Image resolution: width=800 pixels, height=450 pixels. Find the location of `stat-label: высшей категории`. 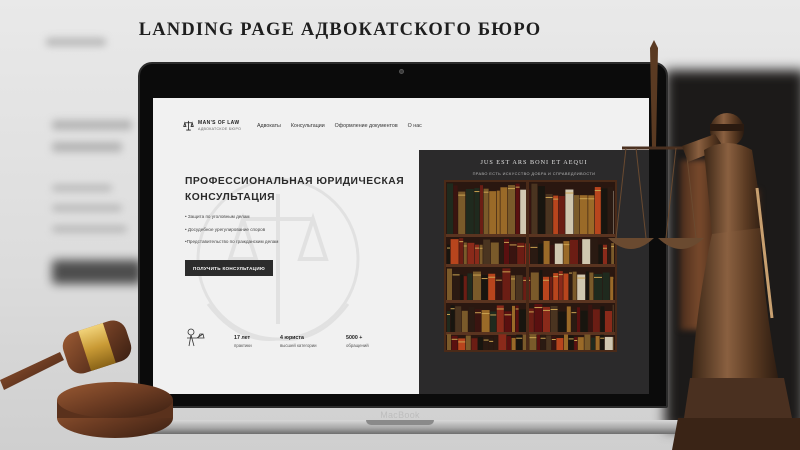

stat-label: высшей категории is located at coordinates (298, 345).